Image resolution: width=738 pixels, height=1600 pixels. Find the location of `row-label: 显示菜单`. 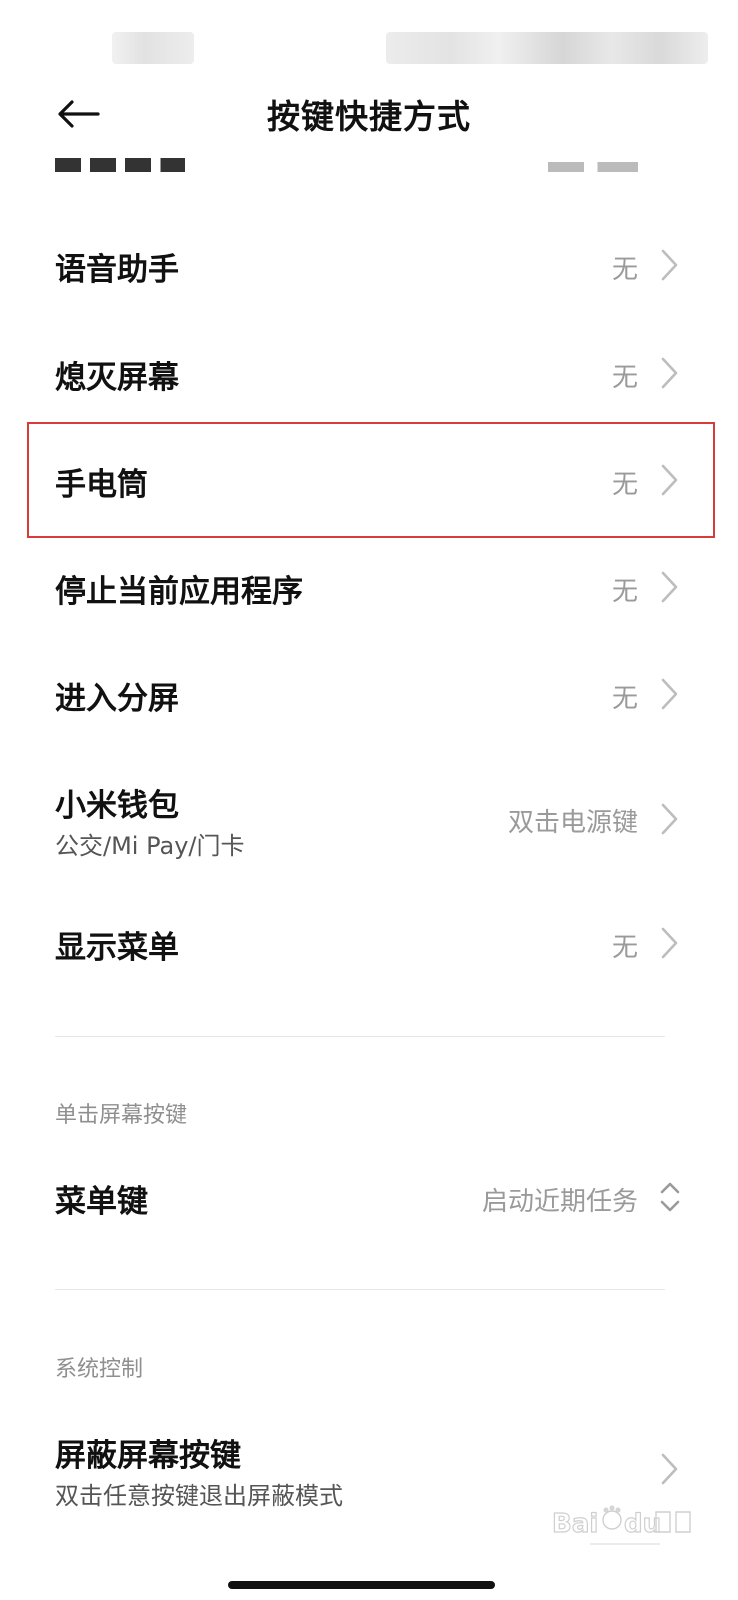

row-label: 显示菜单 is located at coordinates (117, 948).